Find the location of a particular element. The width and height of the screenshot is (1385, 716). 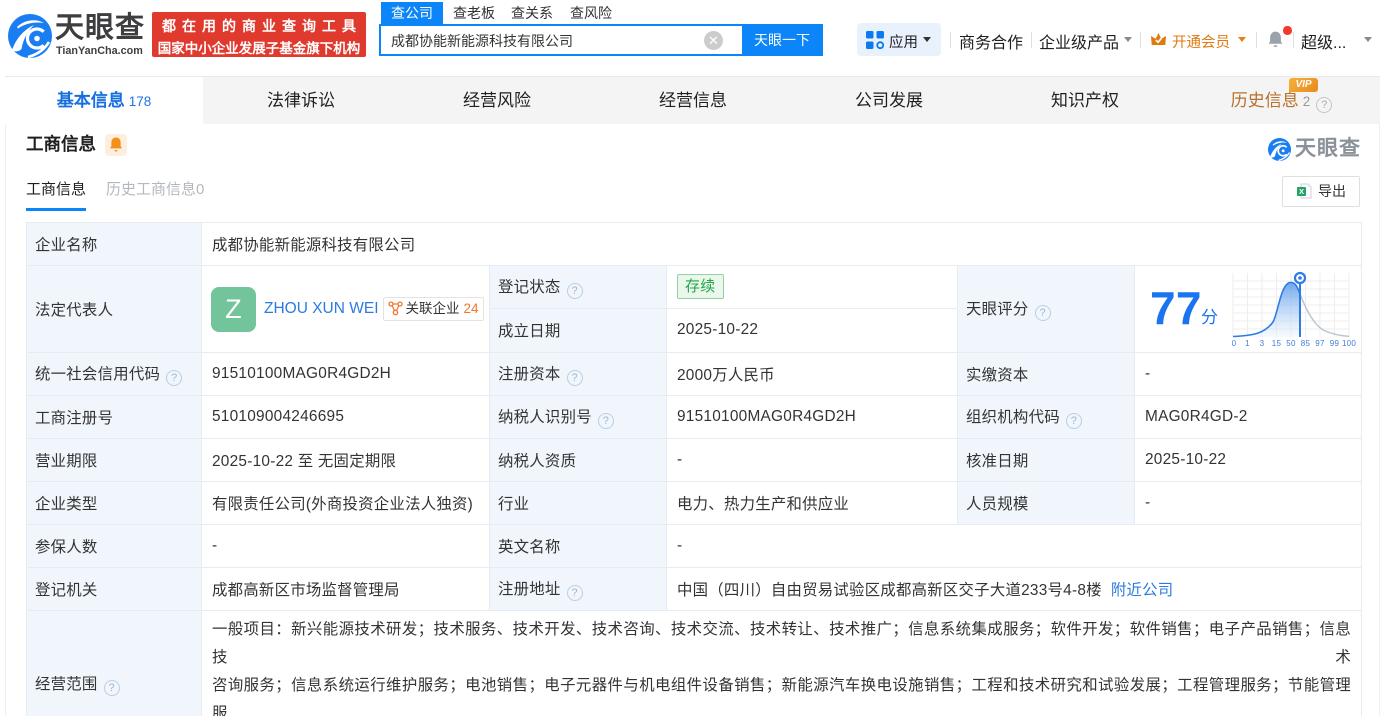

svg-text: 1 is located at coordinates (1247, 343).